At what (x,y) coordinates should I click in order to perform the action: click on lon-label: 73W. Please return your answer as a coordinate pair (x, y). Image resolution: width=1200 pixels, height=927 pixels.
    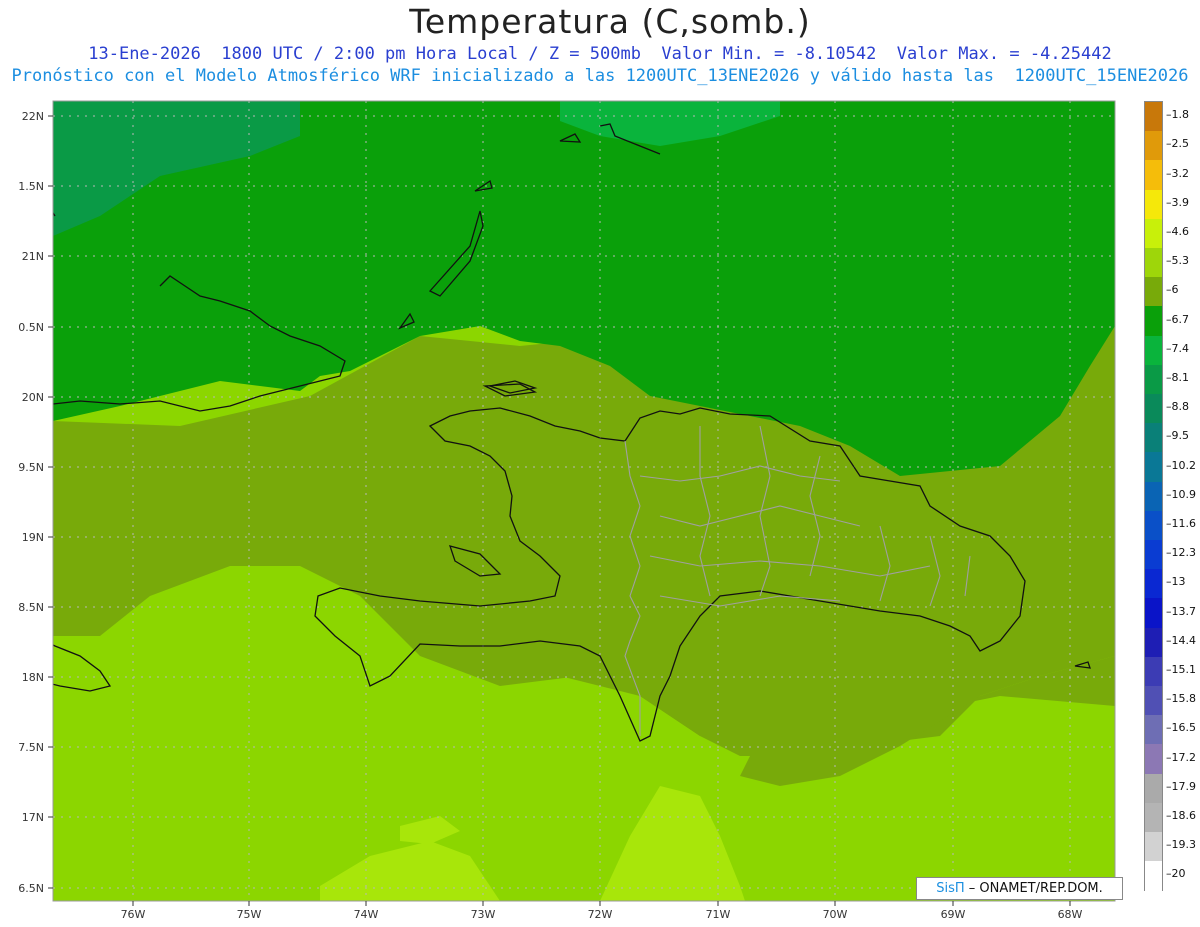
    Looking at the image, I should click on (483, 914).